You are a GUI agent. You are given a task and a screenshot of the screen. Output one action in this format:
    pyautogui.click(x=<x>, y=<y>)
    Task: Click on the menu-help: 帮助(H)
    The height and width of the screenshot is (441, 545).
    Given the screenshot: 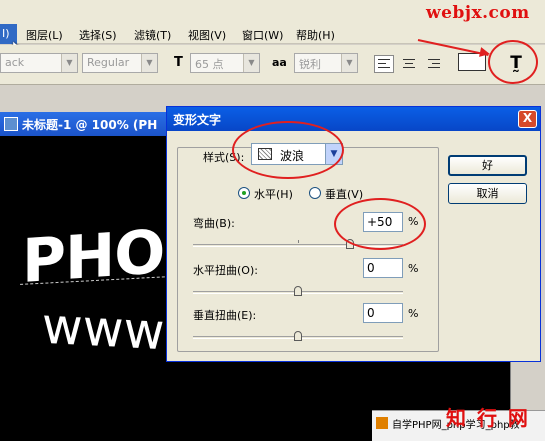 What is the action you would take?
    pyautogui.click(x=315, y=35)
    